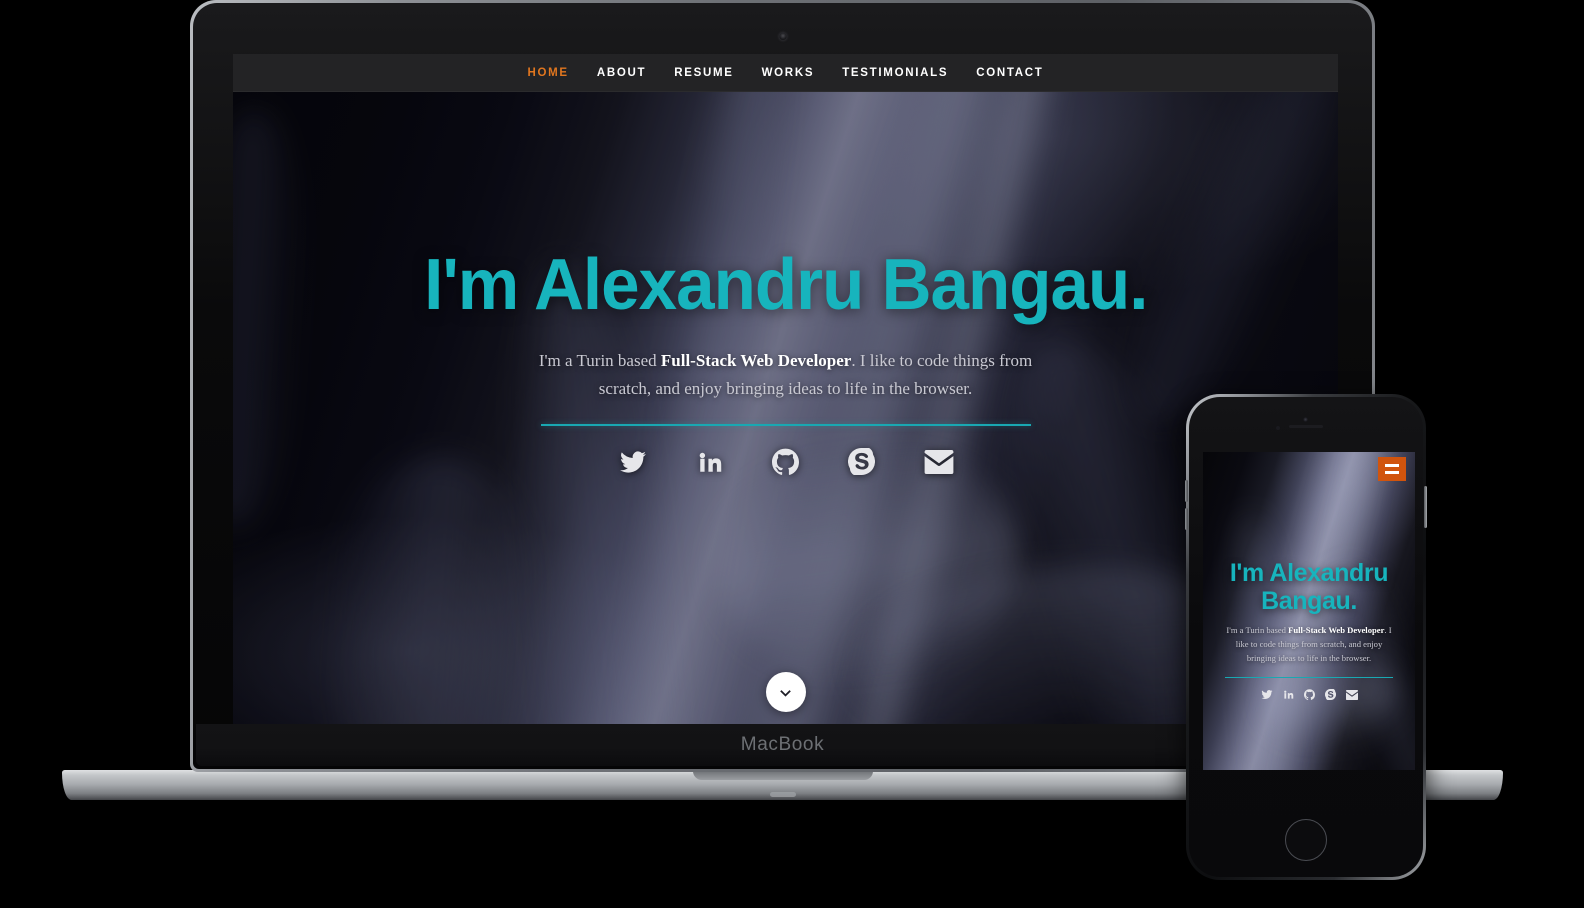 The height and width of the screenshot is (908, 1584). I want to click on webcam-icon, so click(782, 36).